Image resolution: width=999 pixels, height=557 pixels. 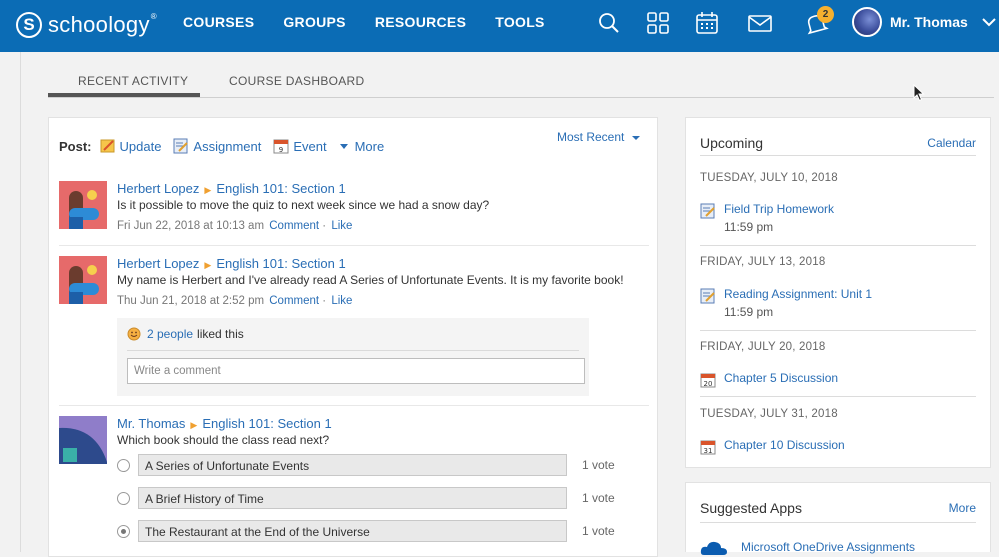 What do you see at coordinates (107, 146) in the screenshot?
I see `update-pencil-icon` at bounding box center [107, 146].